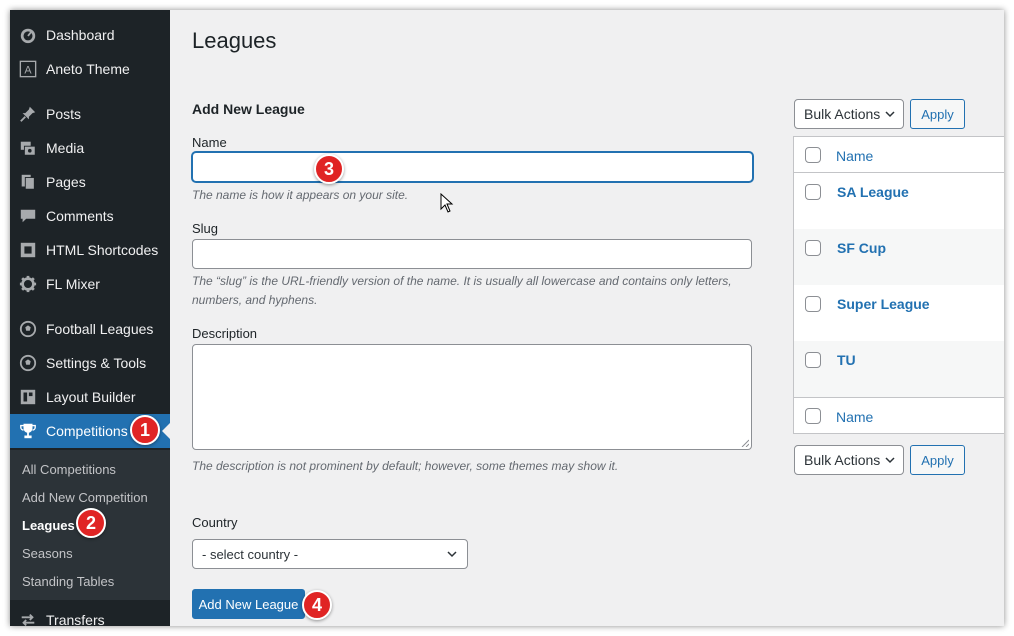 The width and height of the screenshot is (1014, 636). Describe the element at coordinates (854, 156) in the screenshot. I see `column-header-name: Name` at that location.